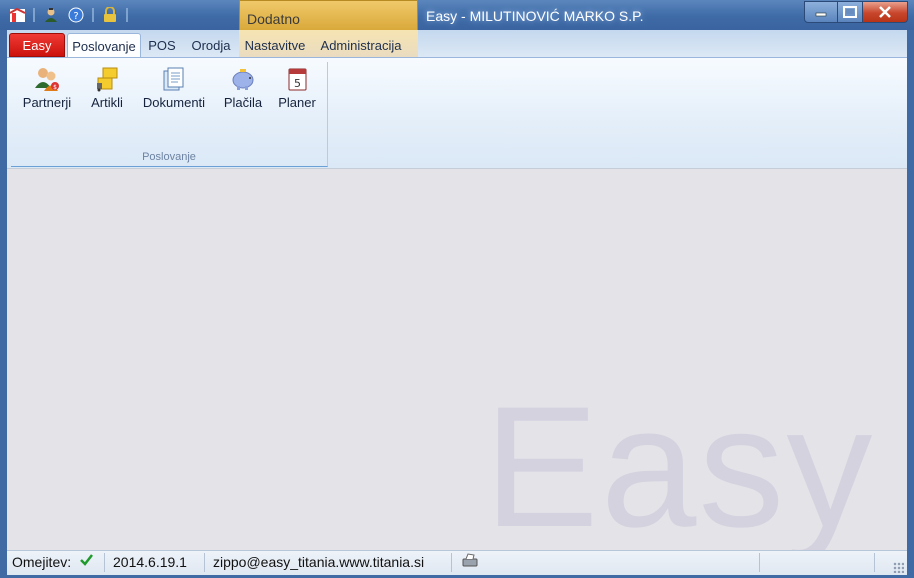  Describe the element at coordinates (51, 15) in the screenshot. I see `user-icon` at that location.